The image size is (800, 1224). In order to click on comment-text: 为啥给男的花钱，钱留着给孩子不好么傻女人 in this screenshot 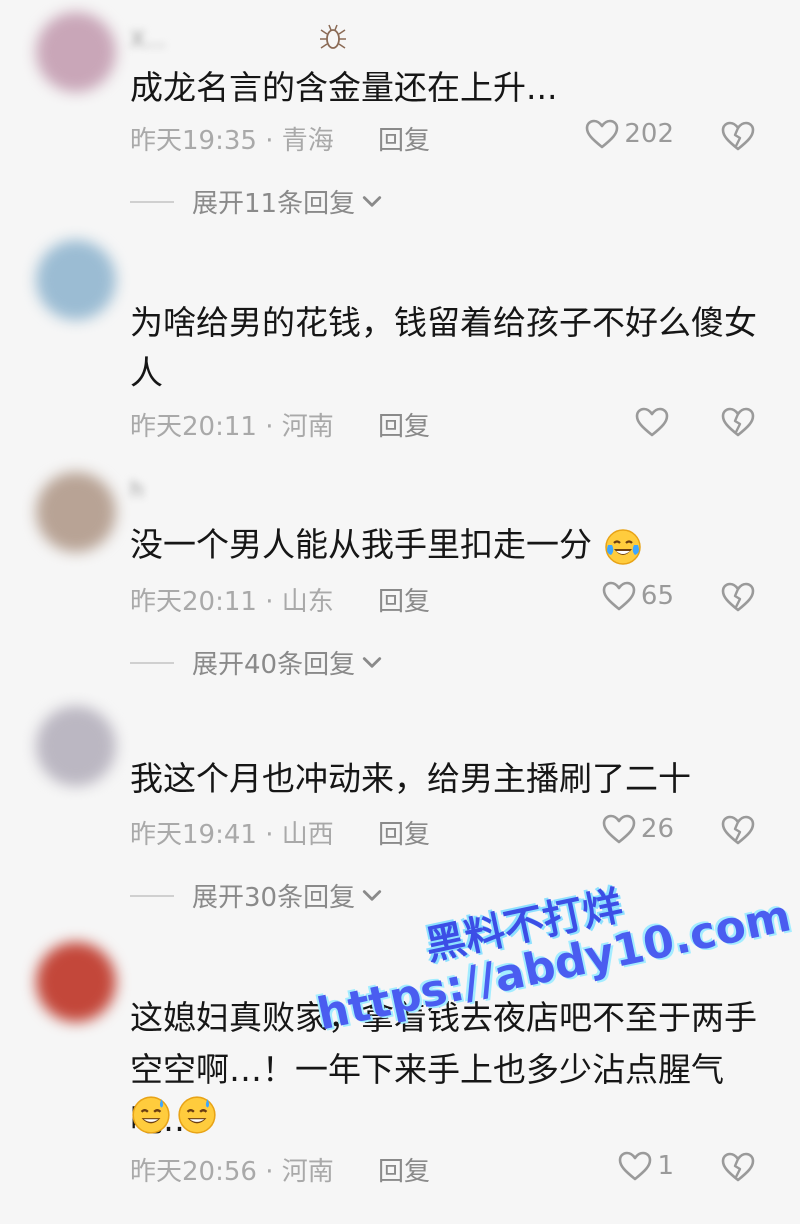, I will do `click(443, 347)`.